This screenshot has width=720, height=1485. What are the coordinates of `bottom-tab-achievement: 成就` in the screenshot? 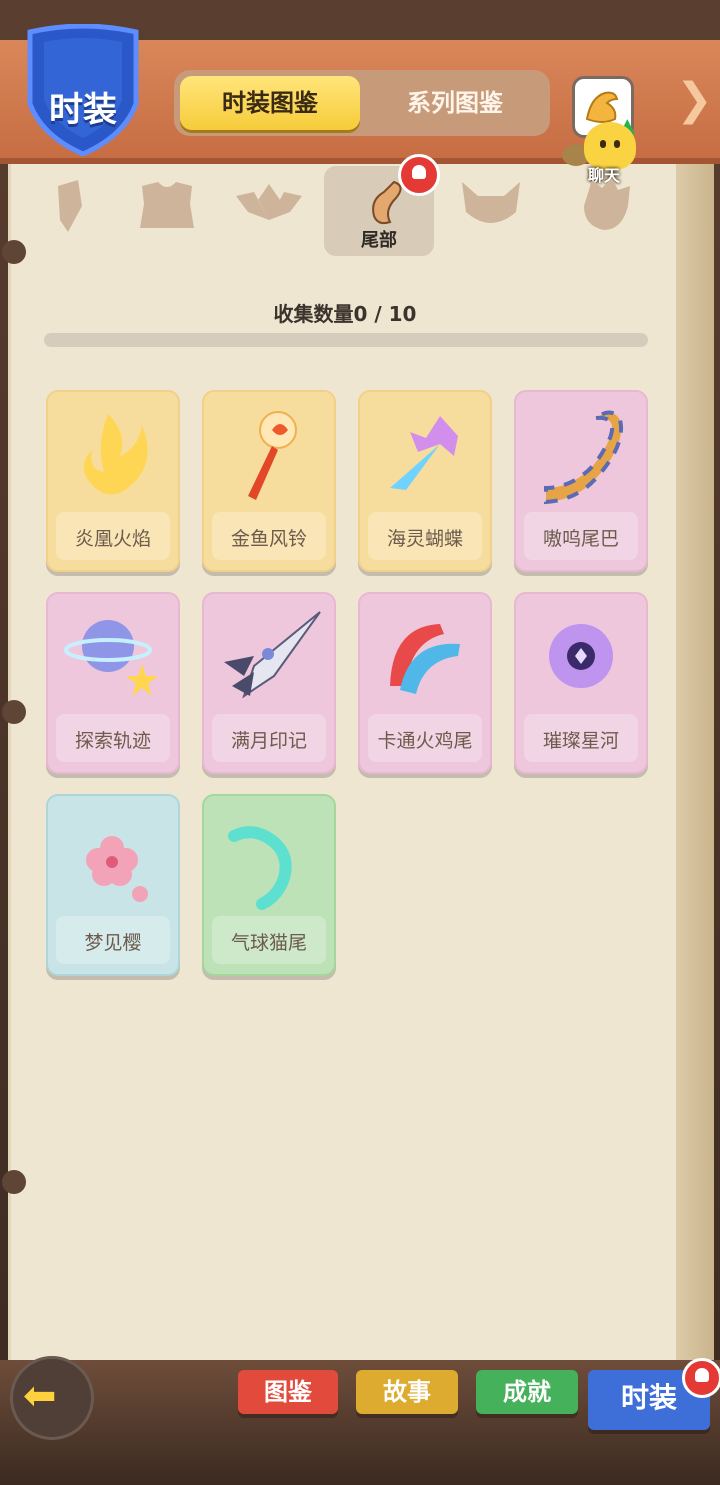 It's located at (527, 1392).